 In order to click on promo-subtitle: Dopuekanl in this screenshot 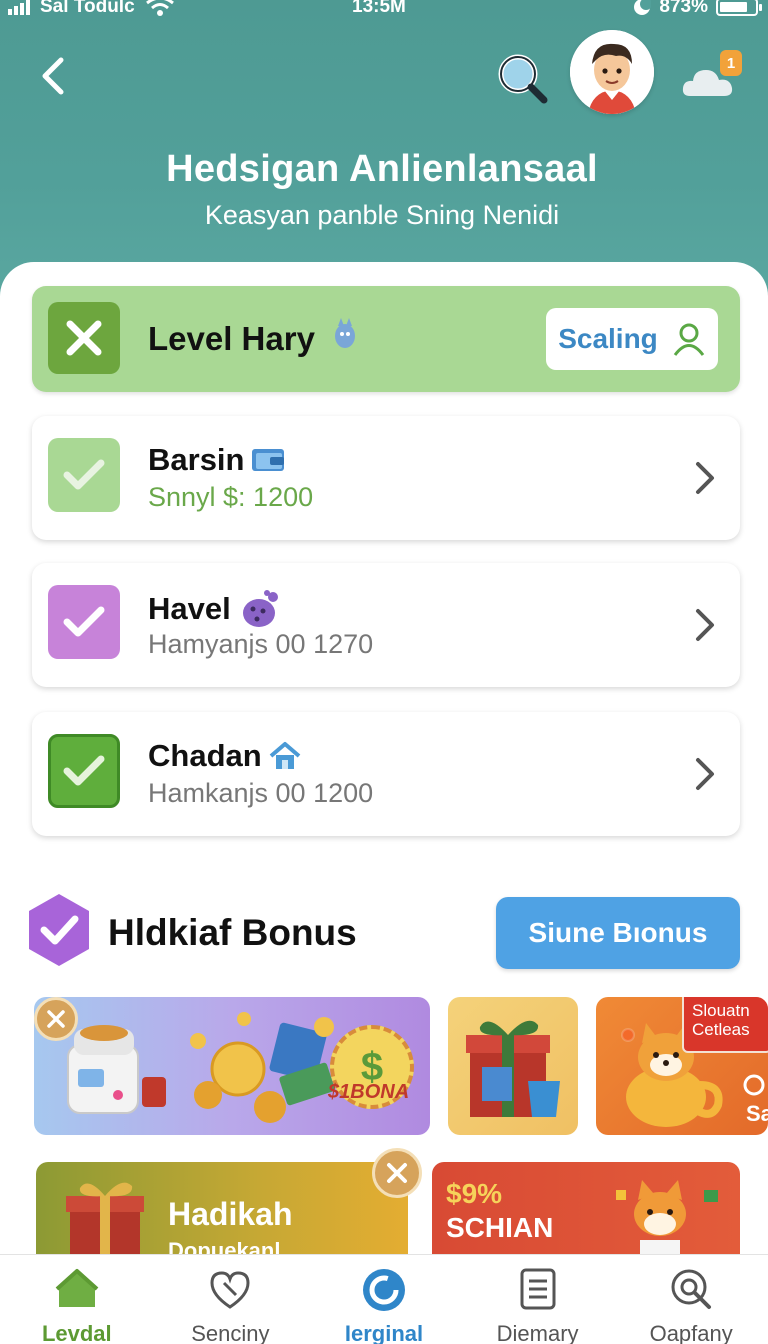, I will do `click(224, 1246)`.